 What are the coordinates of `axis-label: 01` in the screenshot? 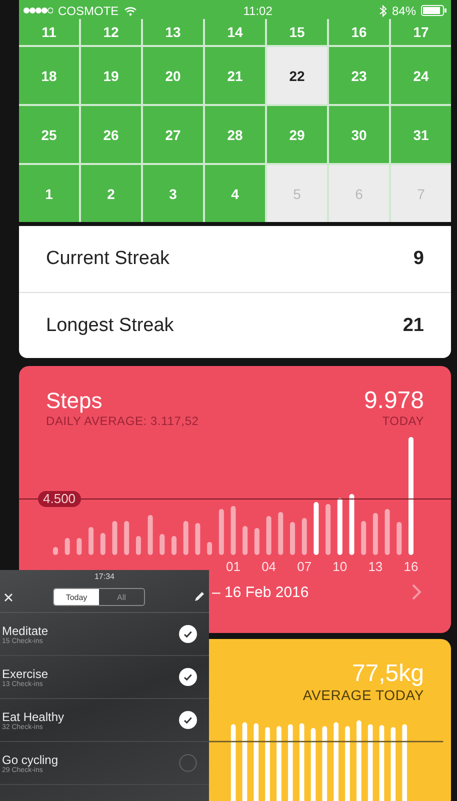 It's located at (233, 566).